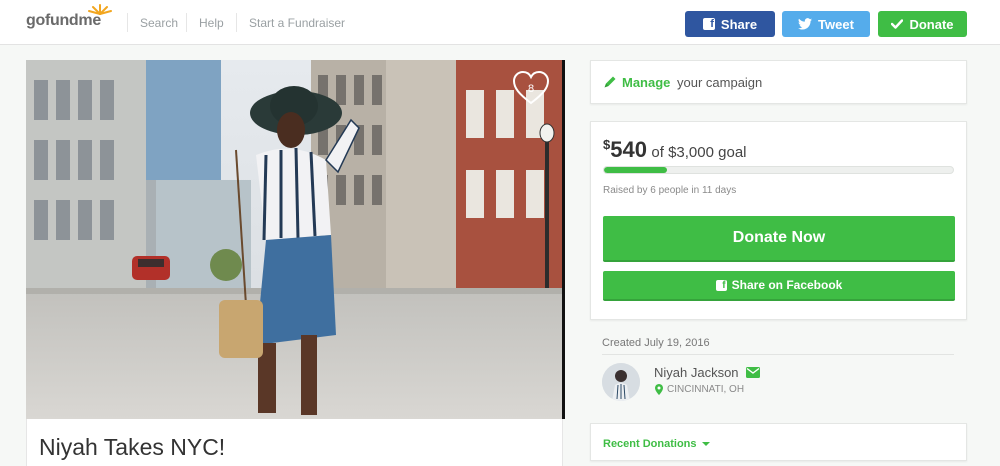 This screenshot has width=1000, height=466. Describe the element at coordinates (778, 354) in the screenshot. I see `organizer-divider` at that location.